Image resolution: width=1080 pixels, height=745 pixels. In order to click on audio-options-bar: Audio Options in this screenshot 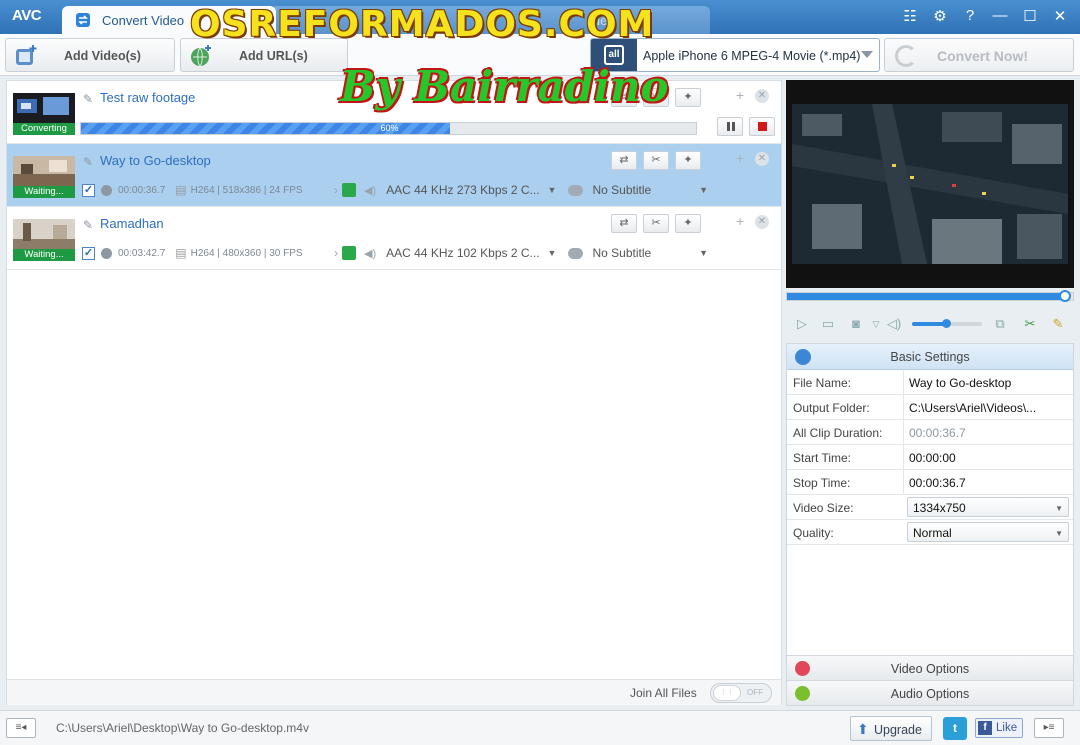, I will do `click(930, 692)`.